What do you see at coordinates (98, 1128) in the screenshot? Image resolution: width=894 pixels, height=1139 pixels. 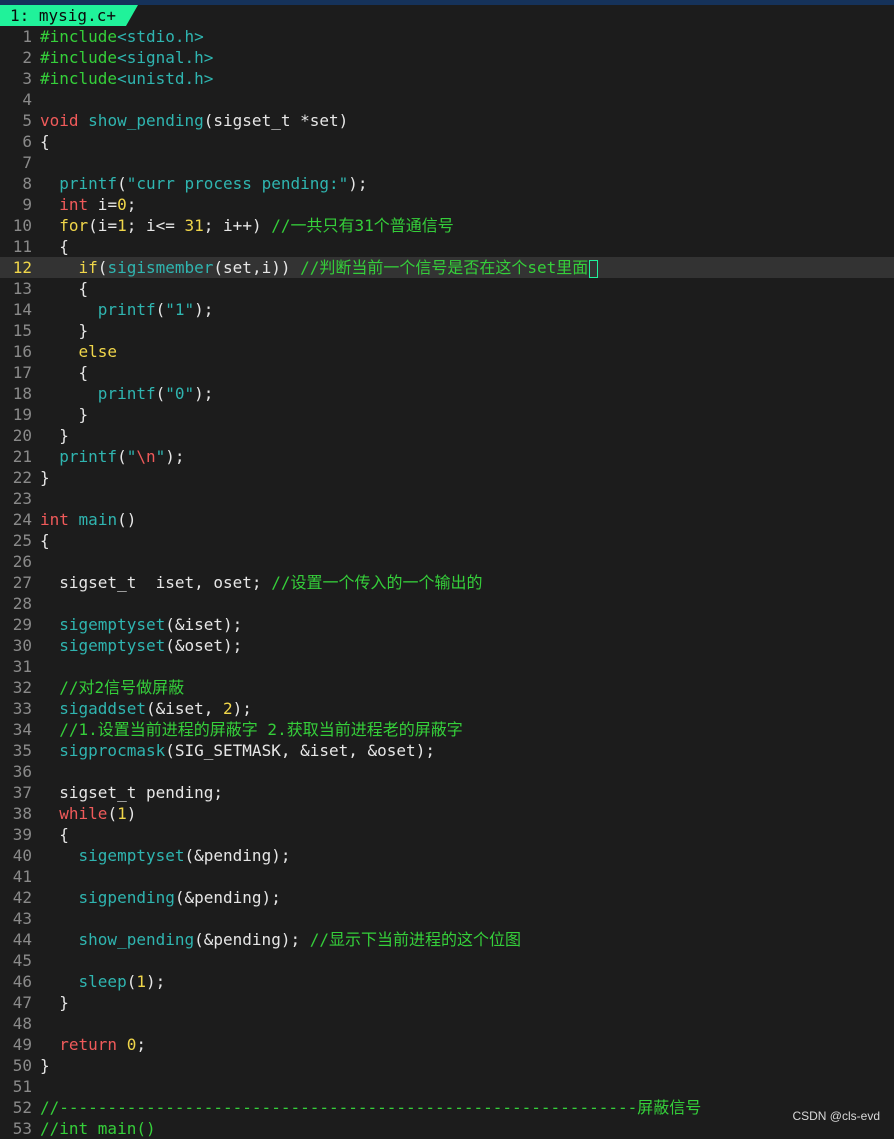 I see `code-text: //int main()` at bounding box center [98, 1128].